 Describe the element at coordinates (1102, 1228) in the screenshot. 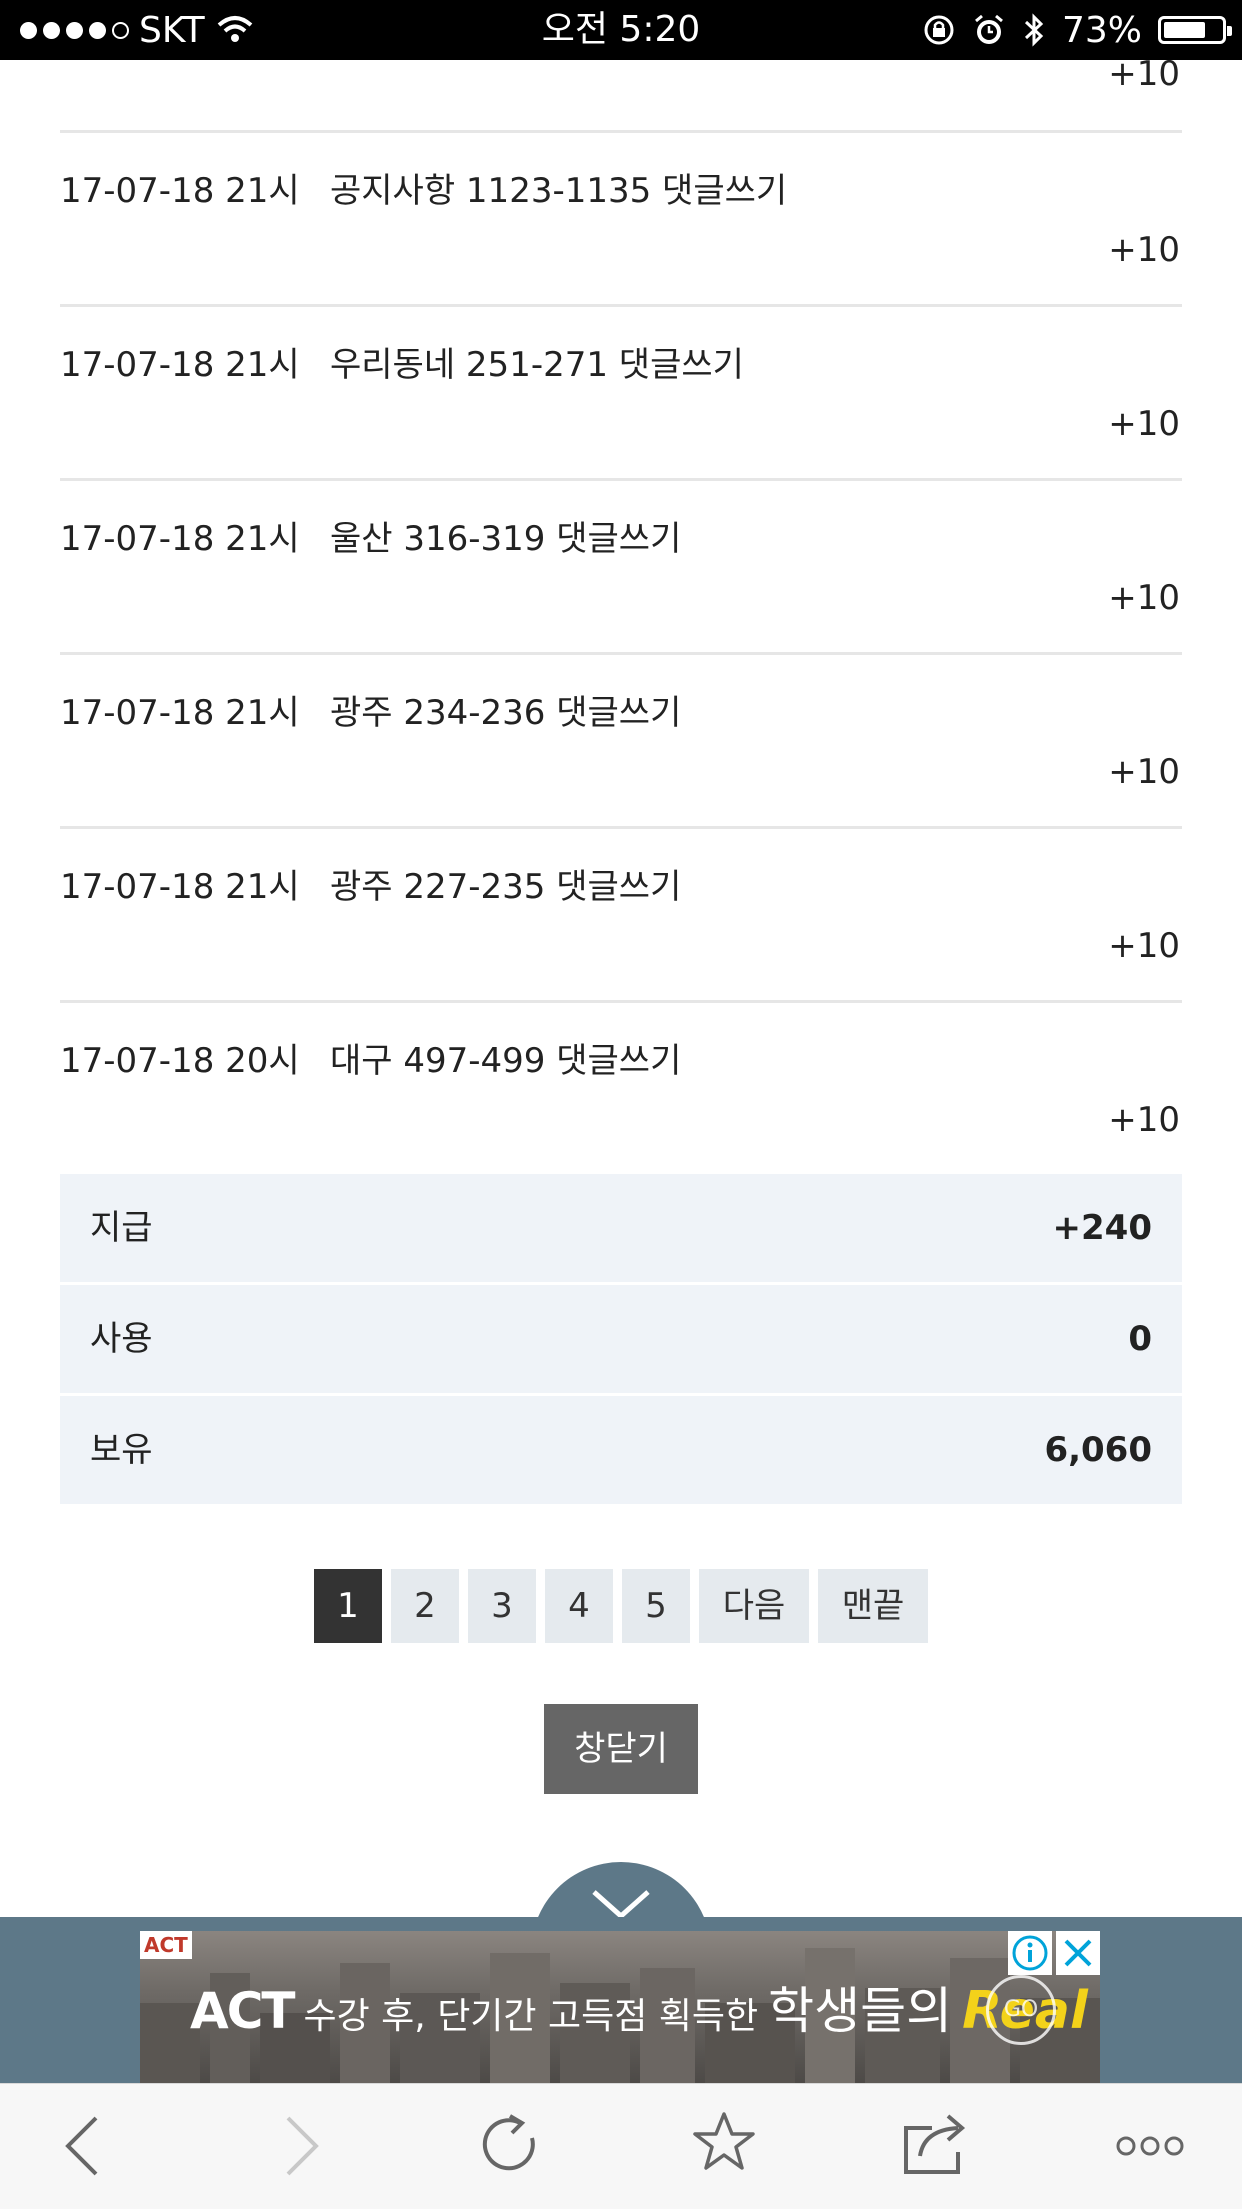

I see `summary-value: +240` at that location.